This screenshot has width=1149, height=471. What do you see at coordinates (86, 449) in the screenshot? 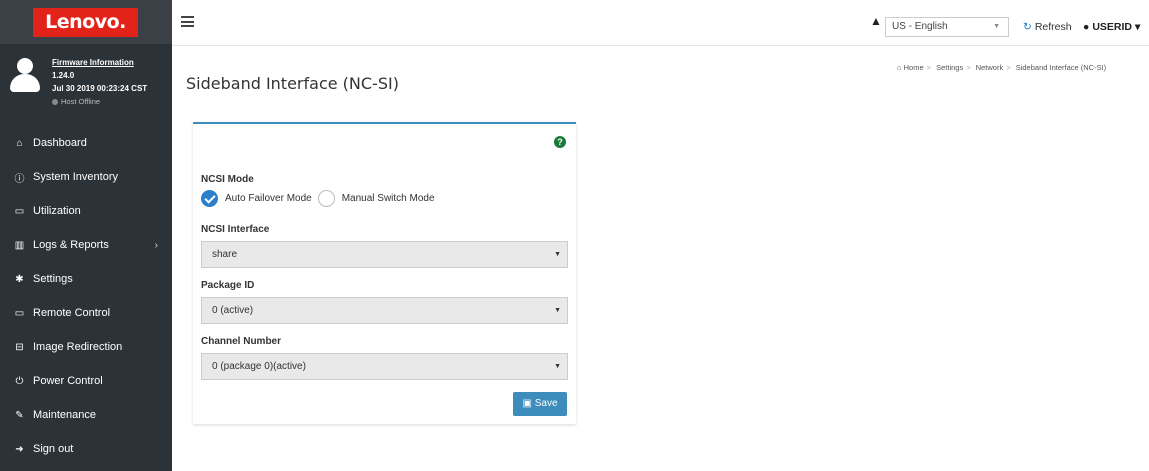
I see `sidebar-item-sign-out: ➜ Sign out` at bounding box center [86, 449].